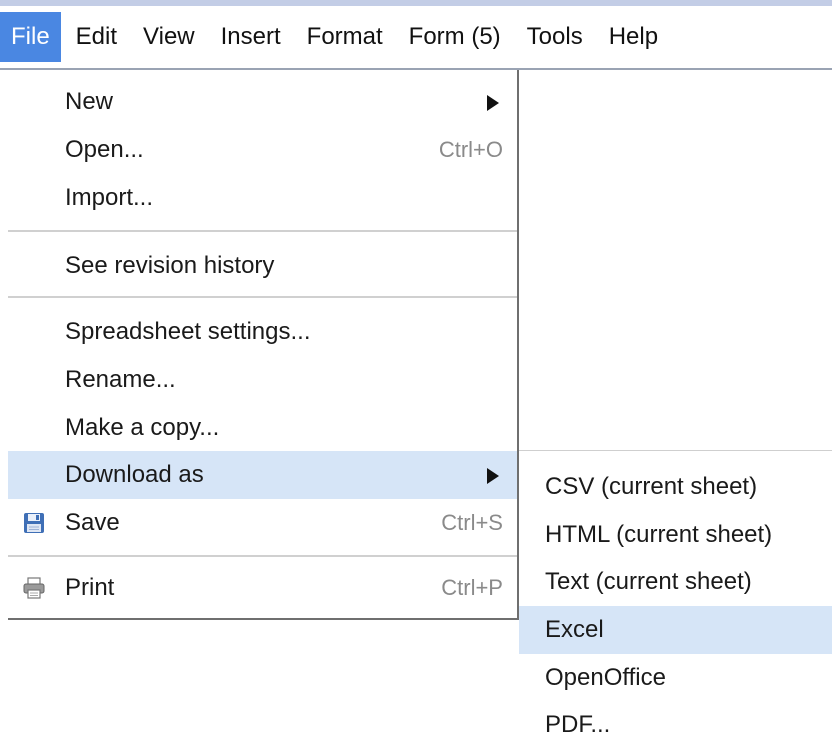 Image resolution: width=832 pixels, height=749 pixels. Describe the element at coordinates (455, 37) in the screenshot. I see `menu-form: Form (5)` at that location.